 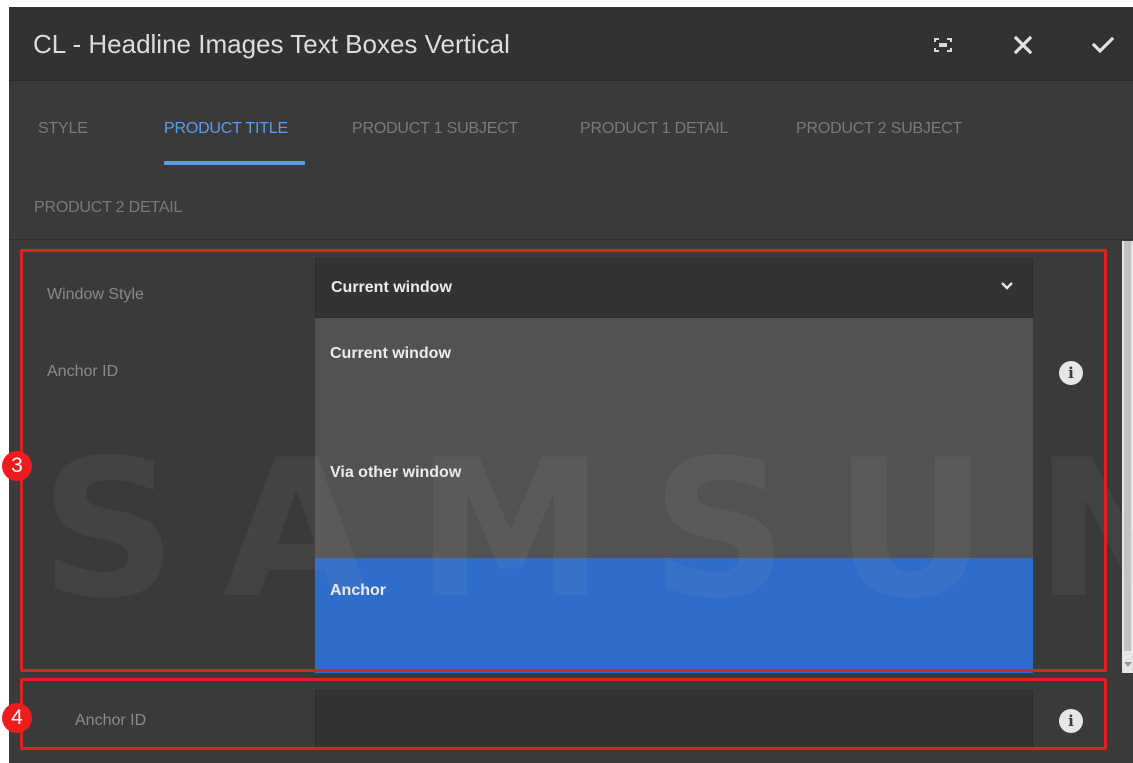 I want to click on fullscreen-button, so click(x=943, y=45).